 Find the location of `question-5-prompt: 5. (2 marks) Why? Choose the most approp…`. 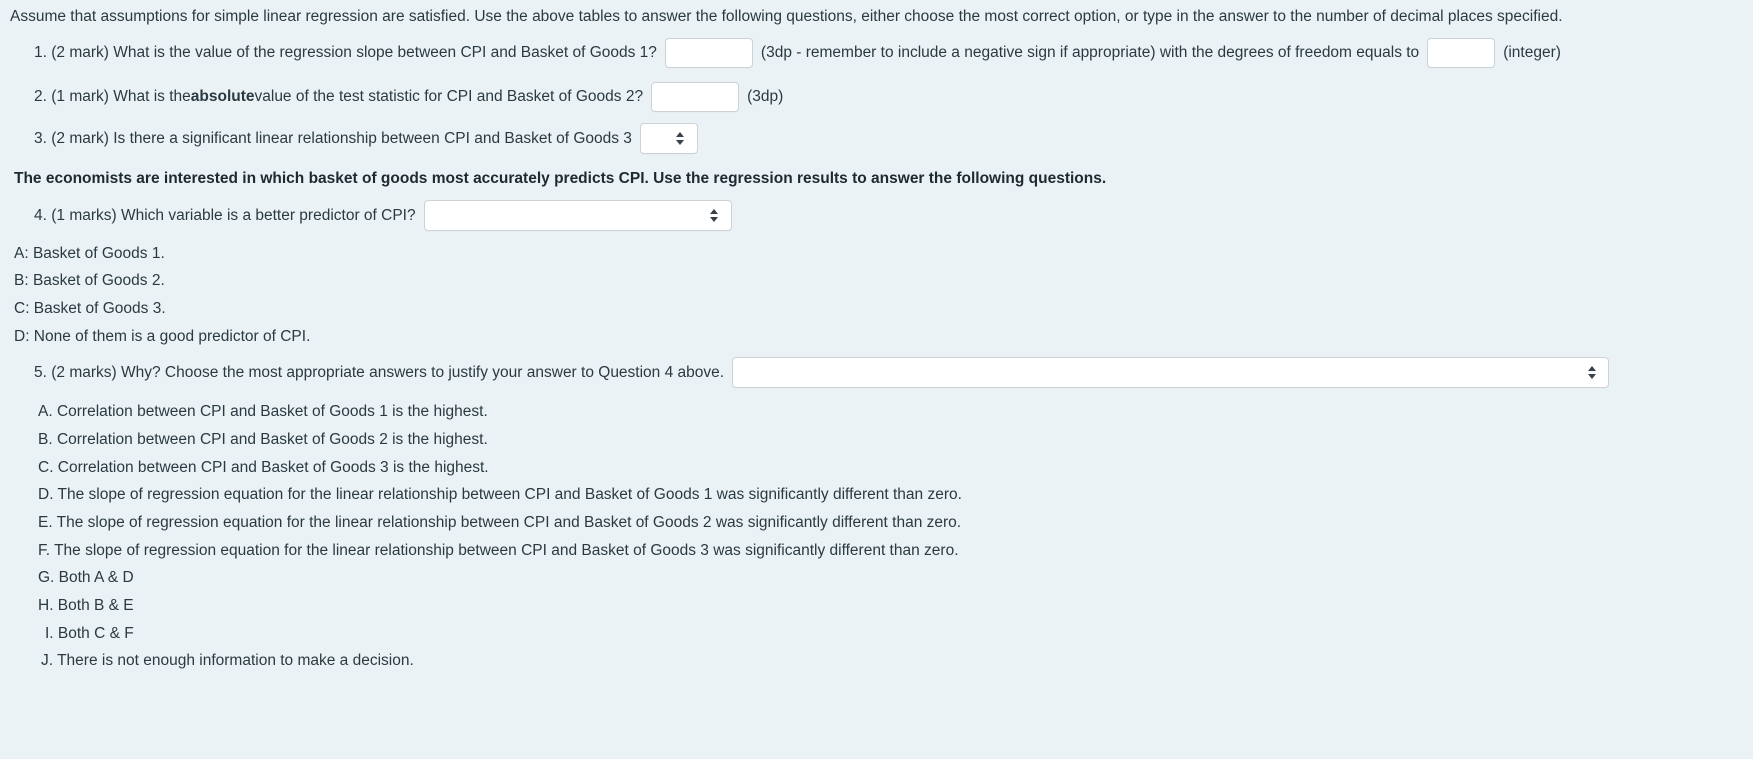

question-5-prompt: 5. (2 marks) Why? Choose the most approp… is located at coordinates (379, 372).